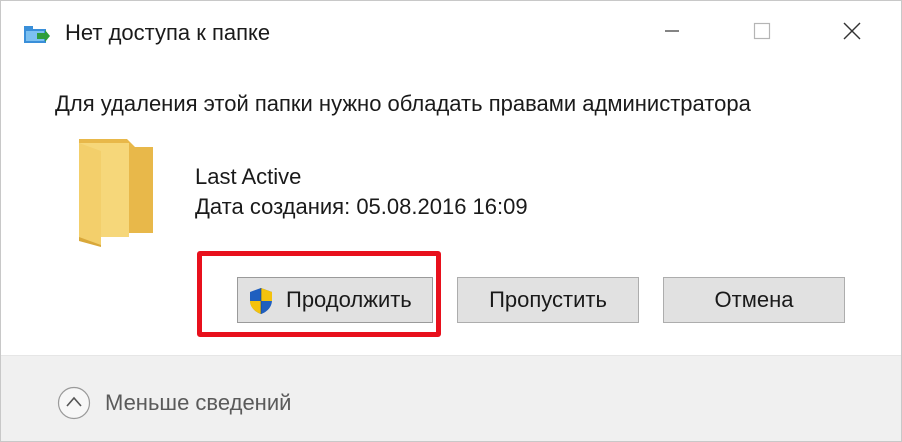  I want to click on folder-move-icon, so click(37, 34).